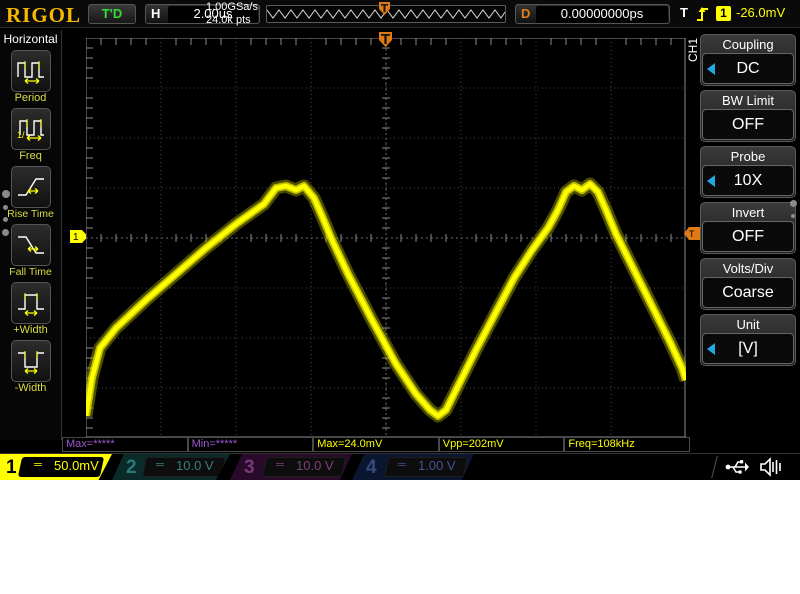  What do you see at coordinates (30, 98) in the screenshot?
I see `sidebar-label-period: Period` at bounding box center [30, 98].